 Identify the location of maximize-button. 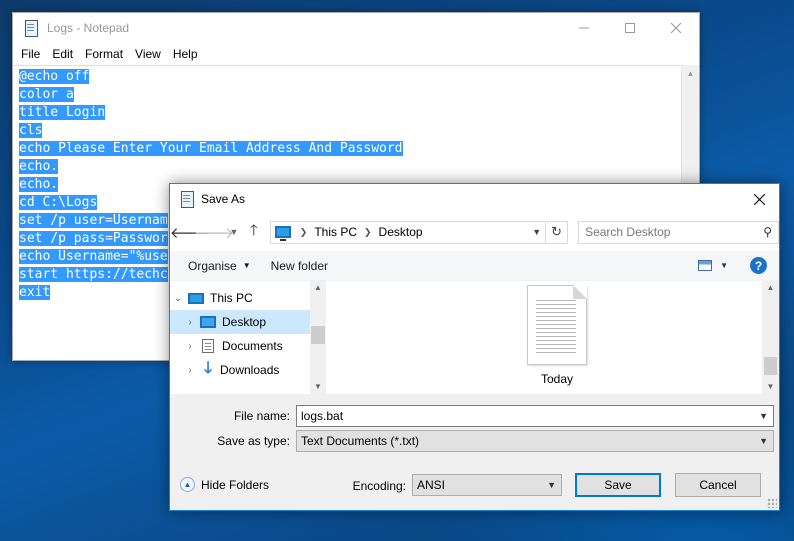
(630, 28).